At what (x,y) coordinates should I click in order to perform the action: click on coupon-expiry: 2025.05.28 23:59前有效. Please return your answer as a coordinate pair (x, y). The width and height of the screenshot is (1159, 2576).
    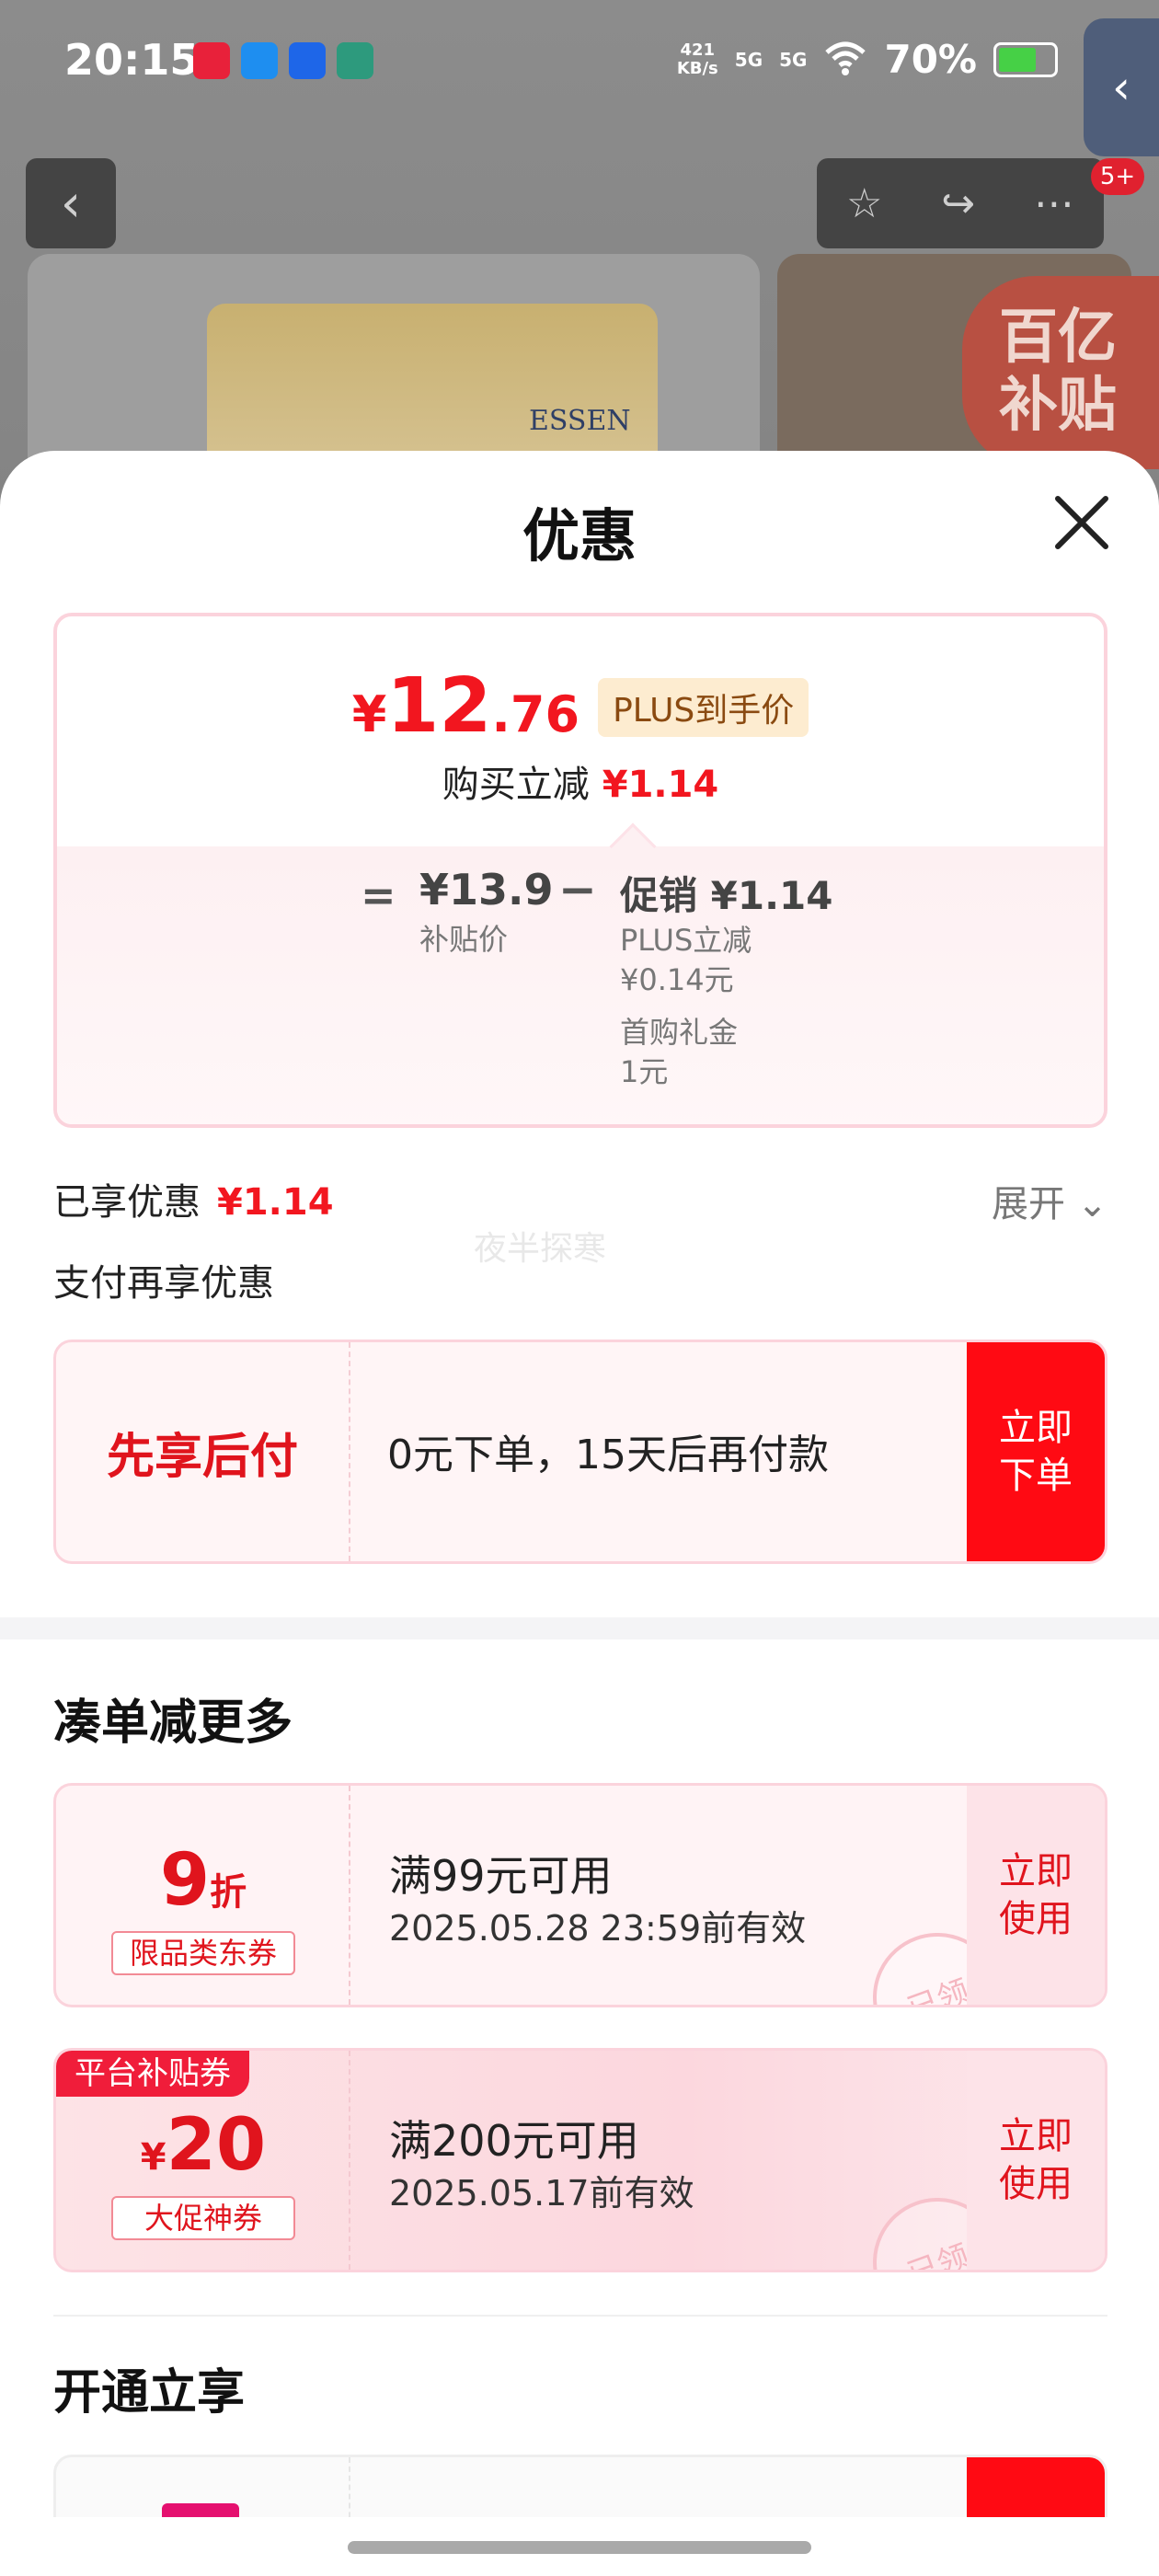
    Looking at the image, I should click on (598, 1928).